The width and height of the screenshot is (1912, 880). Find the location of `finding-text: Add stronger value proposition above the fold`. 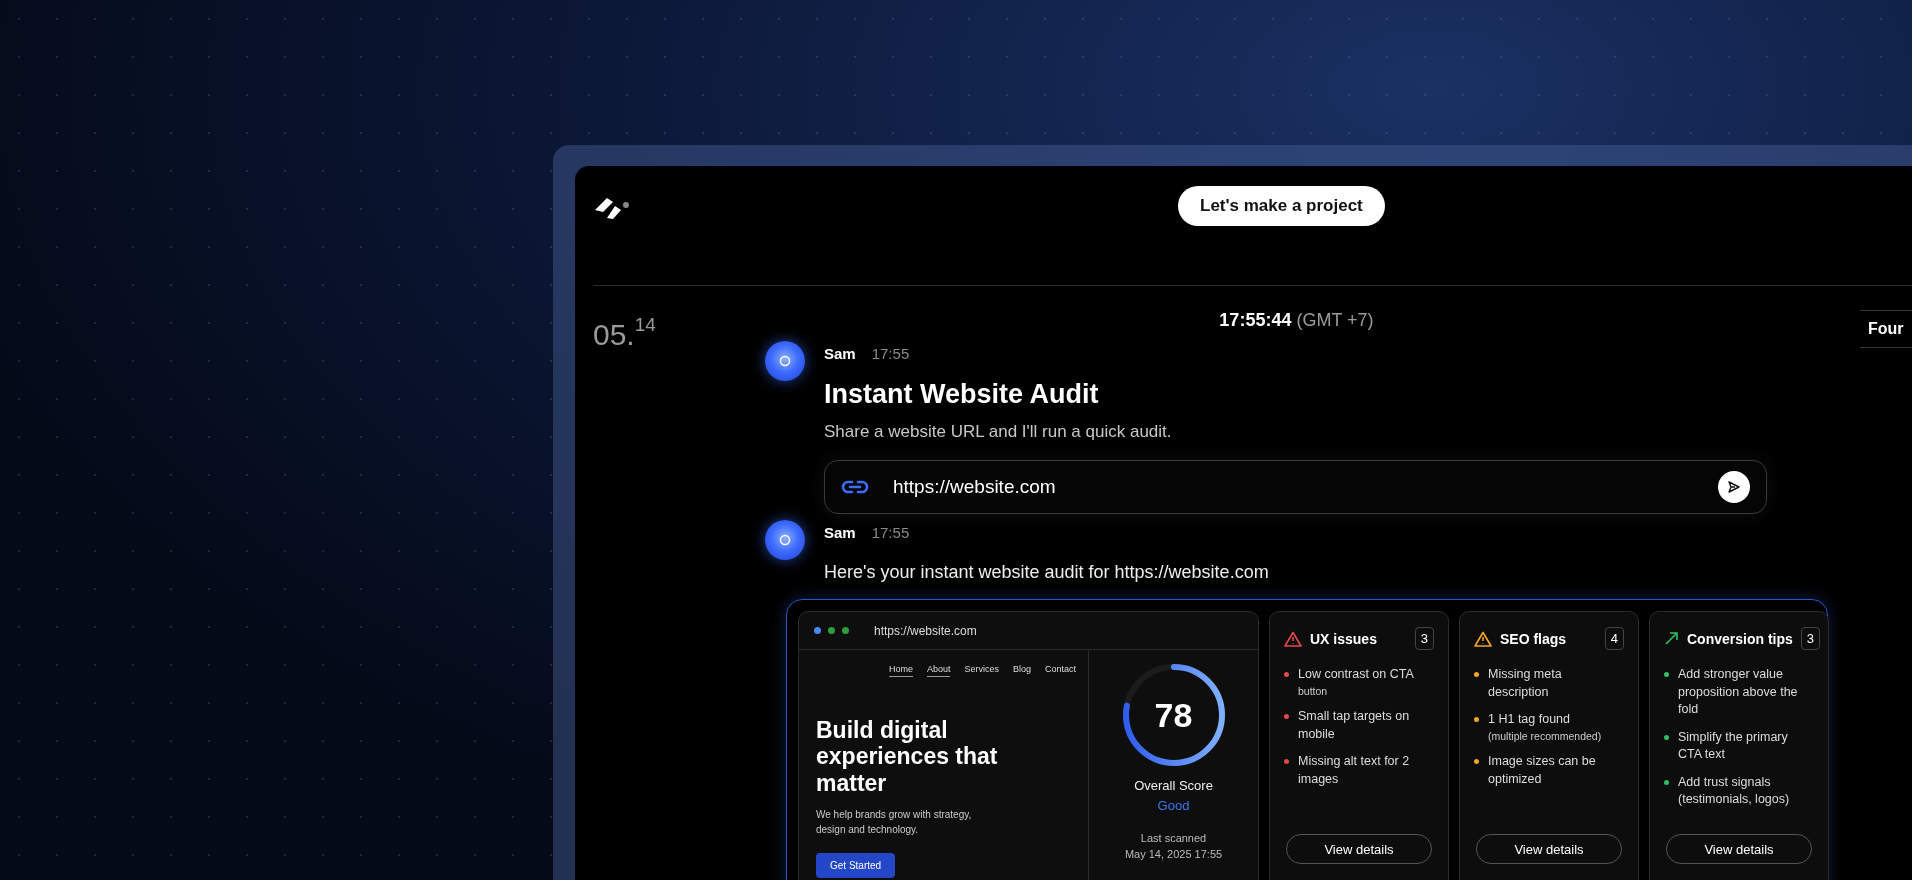

finding-text: Add stronger value proposition above the fold is located at coordinates (1738, 692).